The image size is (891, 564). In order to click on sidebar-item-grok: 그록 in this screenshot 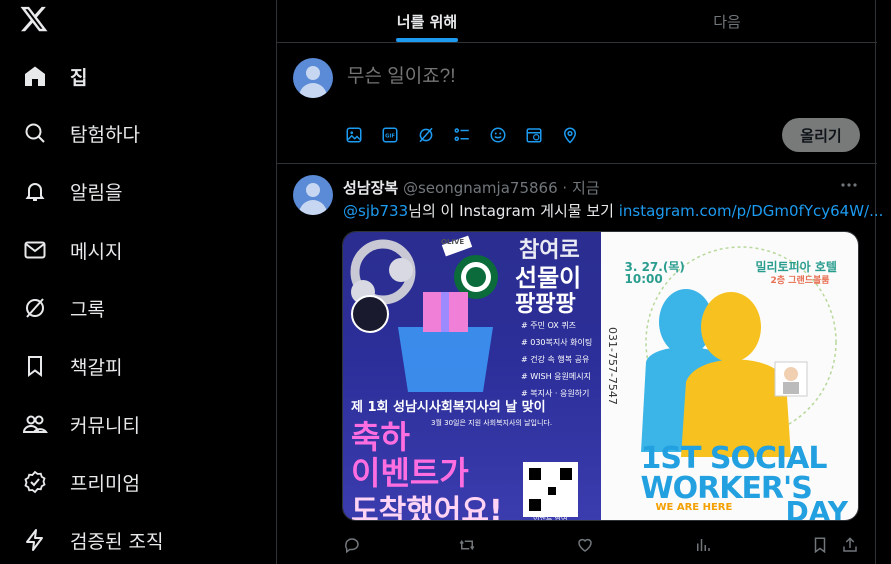, I will do `click(63, 308)`.